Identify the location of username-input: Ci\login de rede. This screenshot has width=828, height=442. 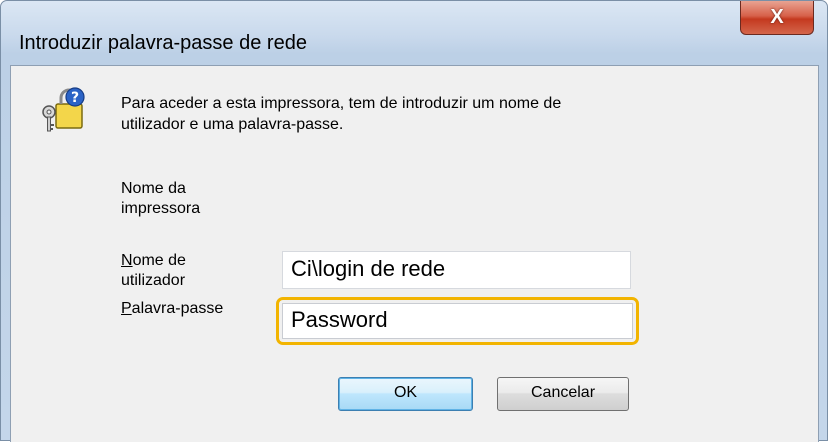
(456, 270).